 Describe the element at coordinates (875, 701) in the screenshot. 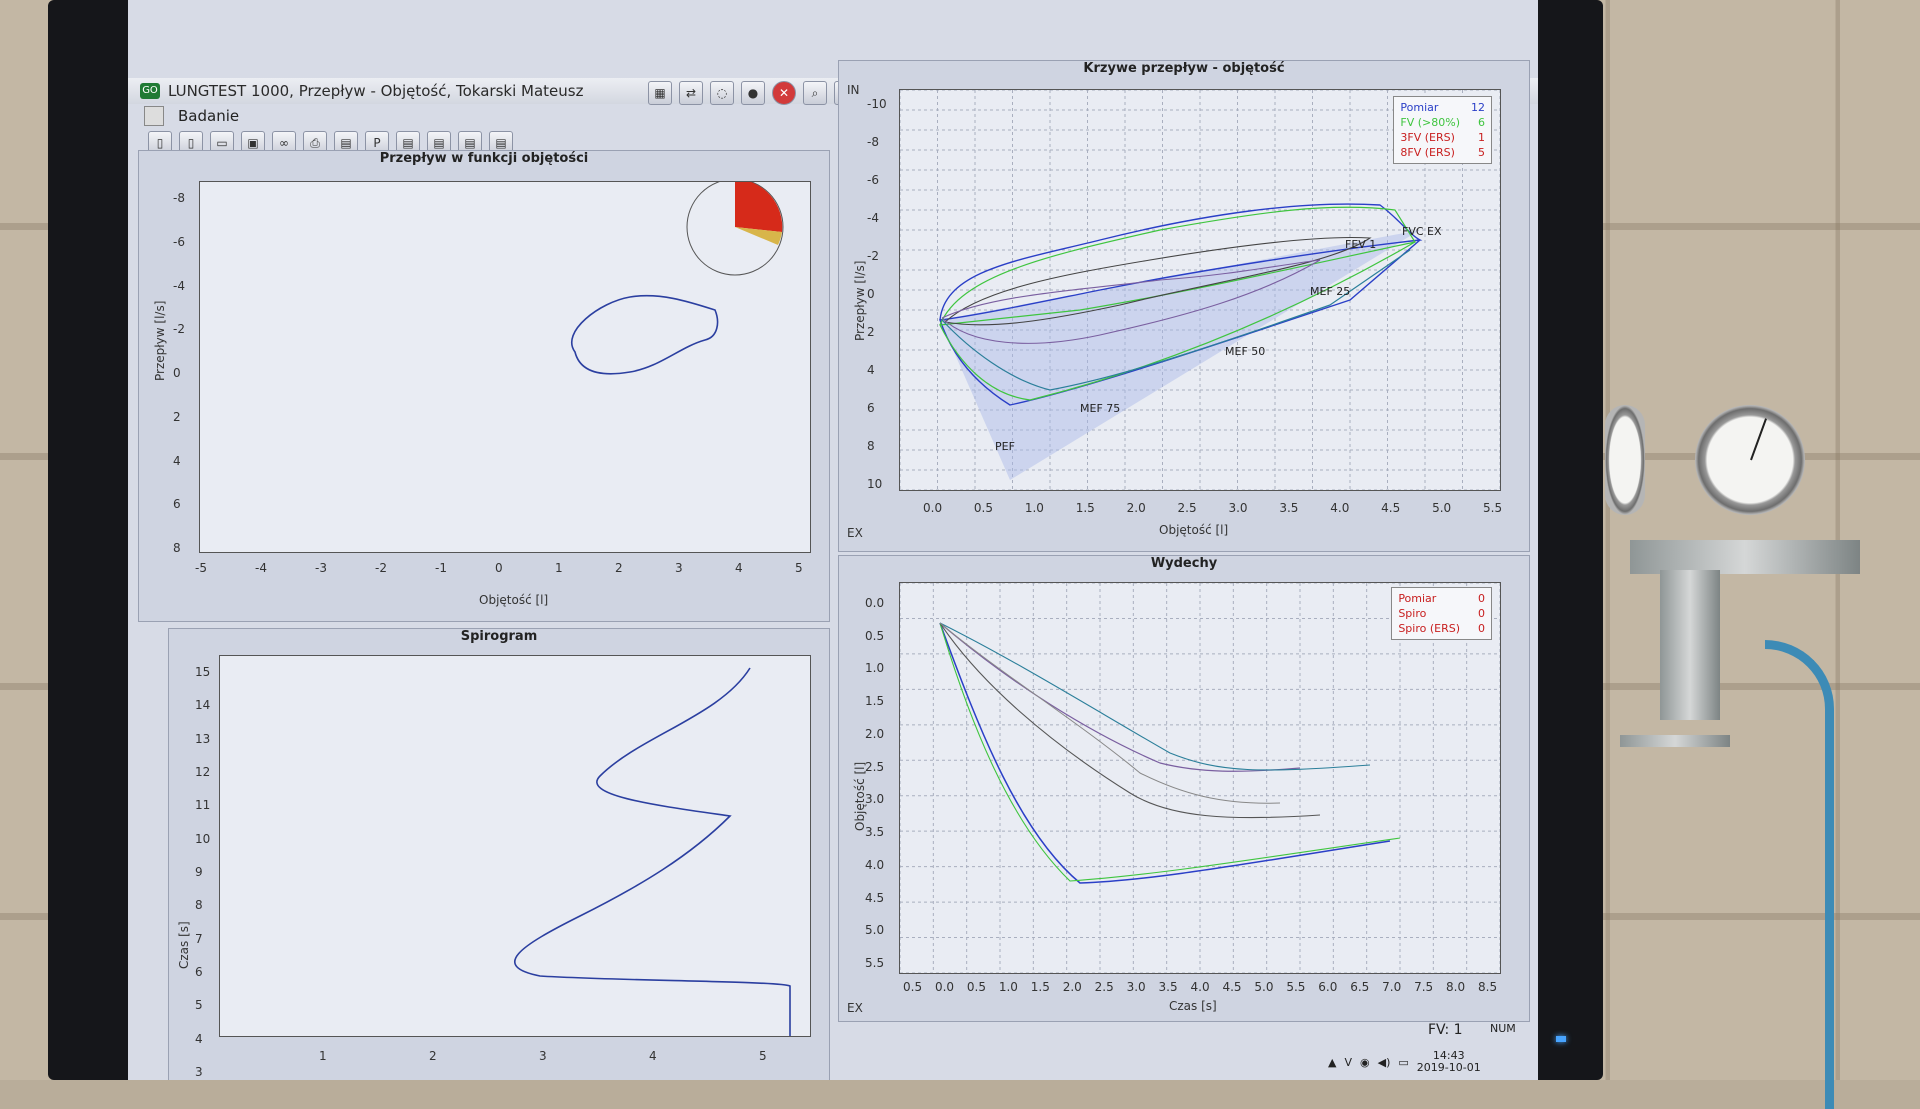

I see `y-tick-label: 1.5` at that location.